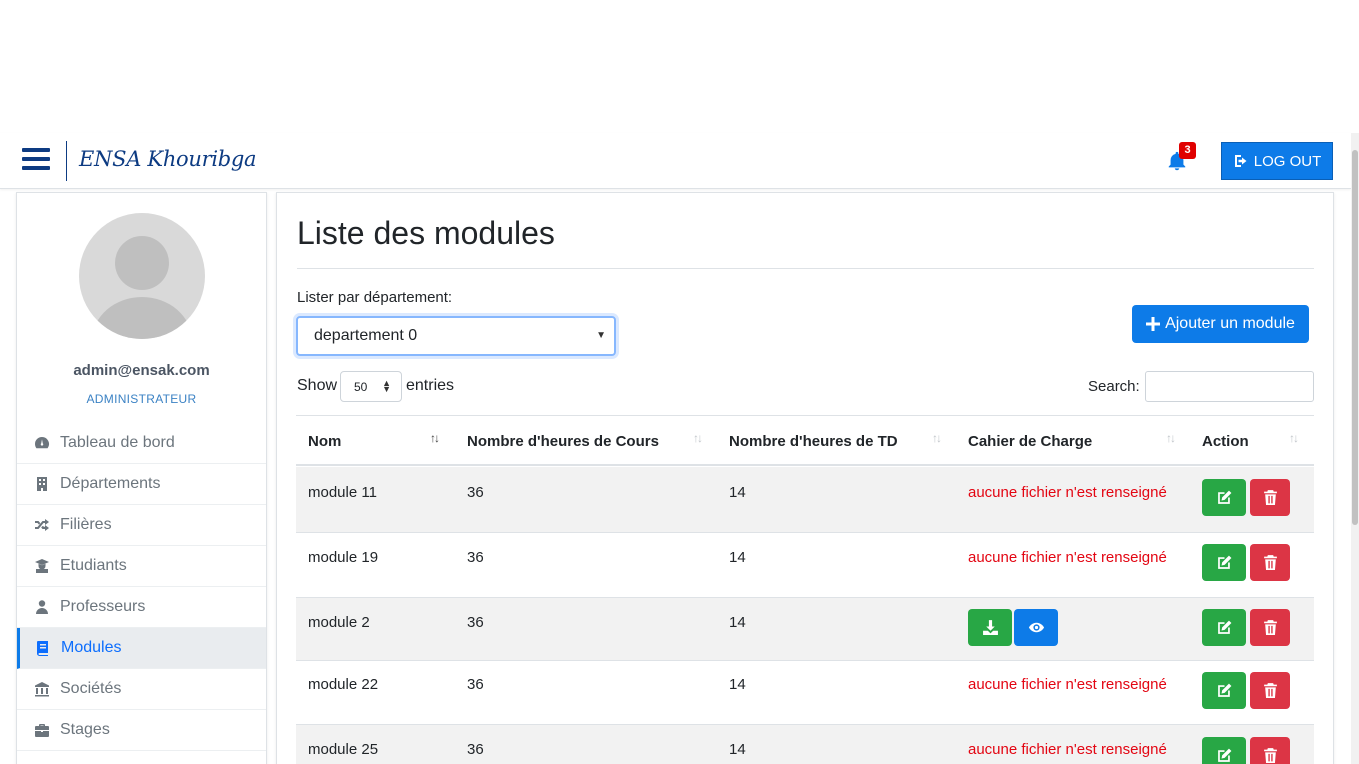 The width and height of the screenshot is (1359, 764). Describe the element at coordinates (42, 525) in the screenshot. I see `shuffle-icon` at that location.